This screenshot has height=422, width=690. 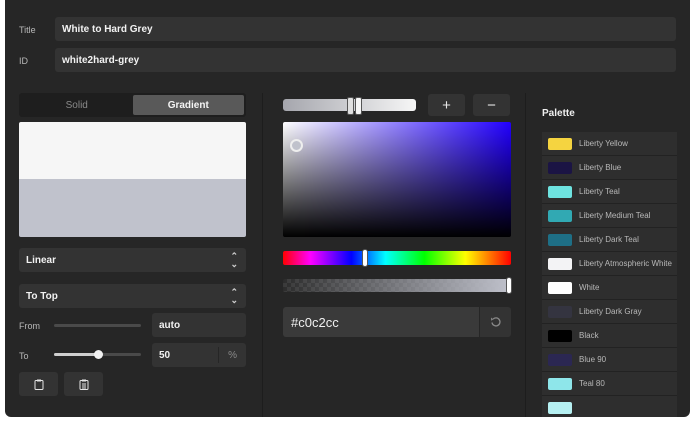 I want to click on palette-item-name: Liberty Atmospheric White, so click(x=625, y=263).